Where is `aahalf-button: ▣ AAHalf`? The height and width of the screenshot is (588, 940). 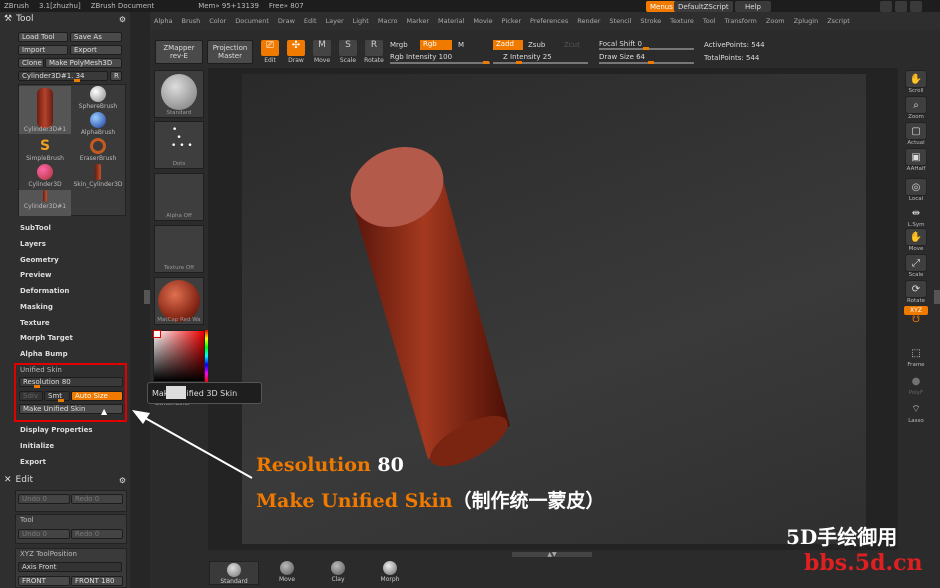 aahalf-button: ▣ AAHalf is located at coordinates (916, 160).